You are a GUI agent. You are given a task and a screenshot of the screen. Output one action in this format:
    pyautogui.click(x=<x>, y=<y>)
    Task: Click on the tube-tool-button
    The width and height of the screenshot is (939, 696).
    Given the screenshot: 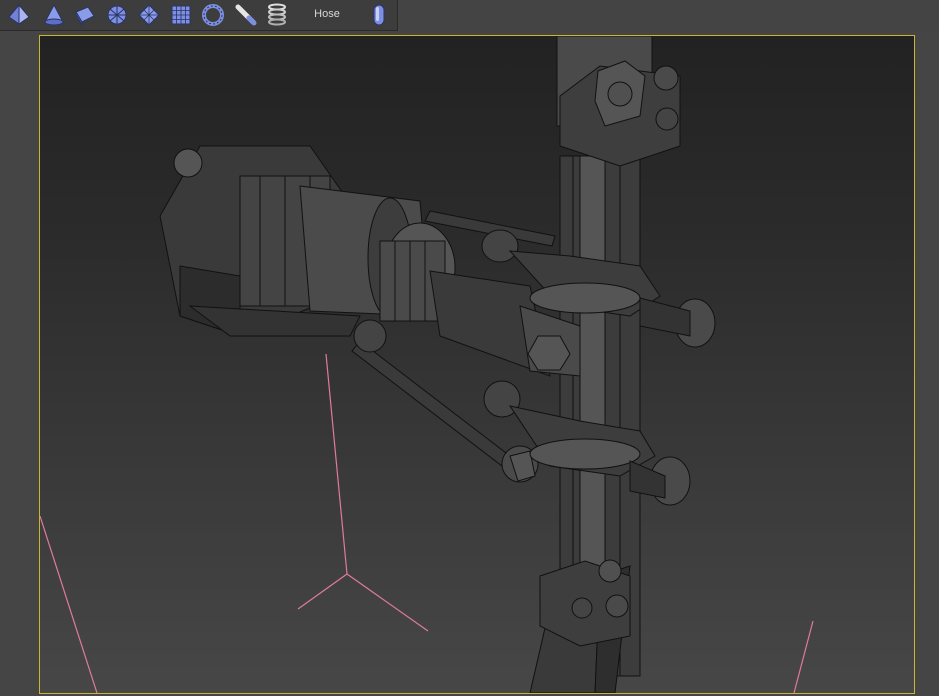 What is the action you would take?
    pyautogui.click(x=246, y=15)
    